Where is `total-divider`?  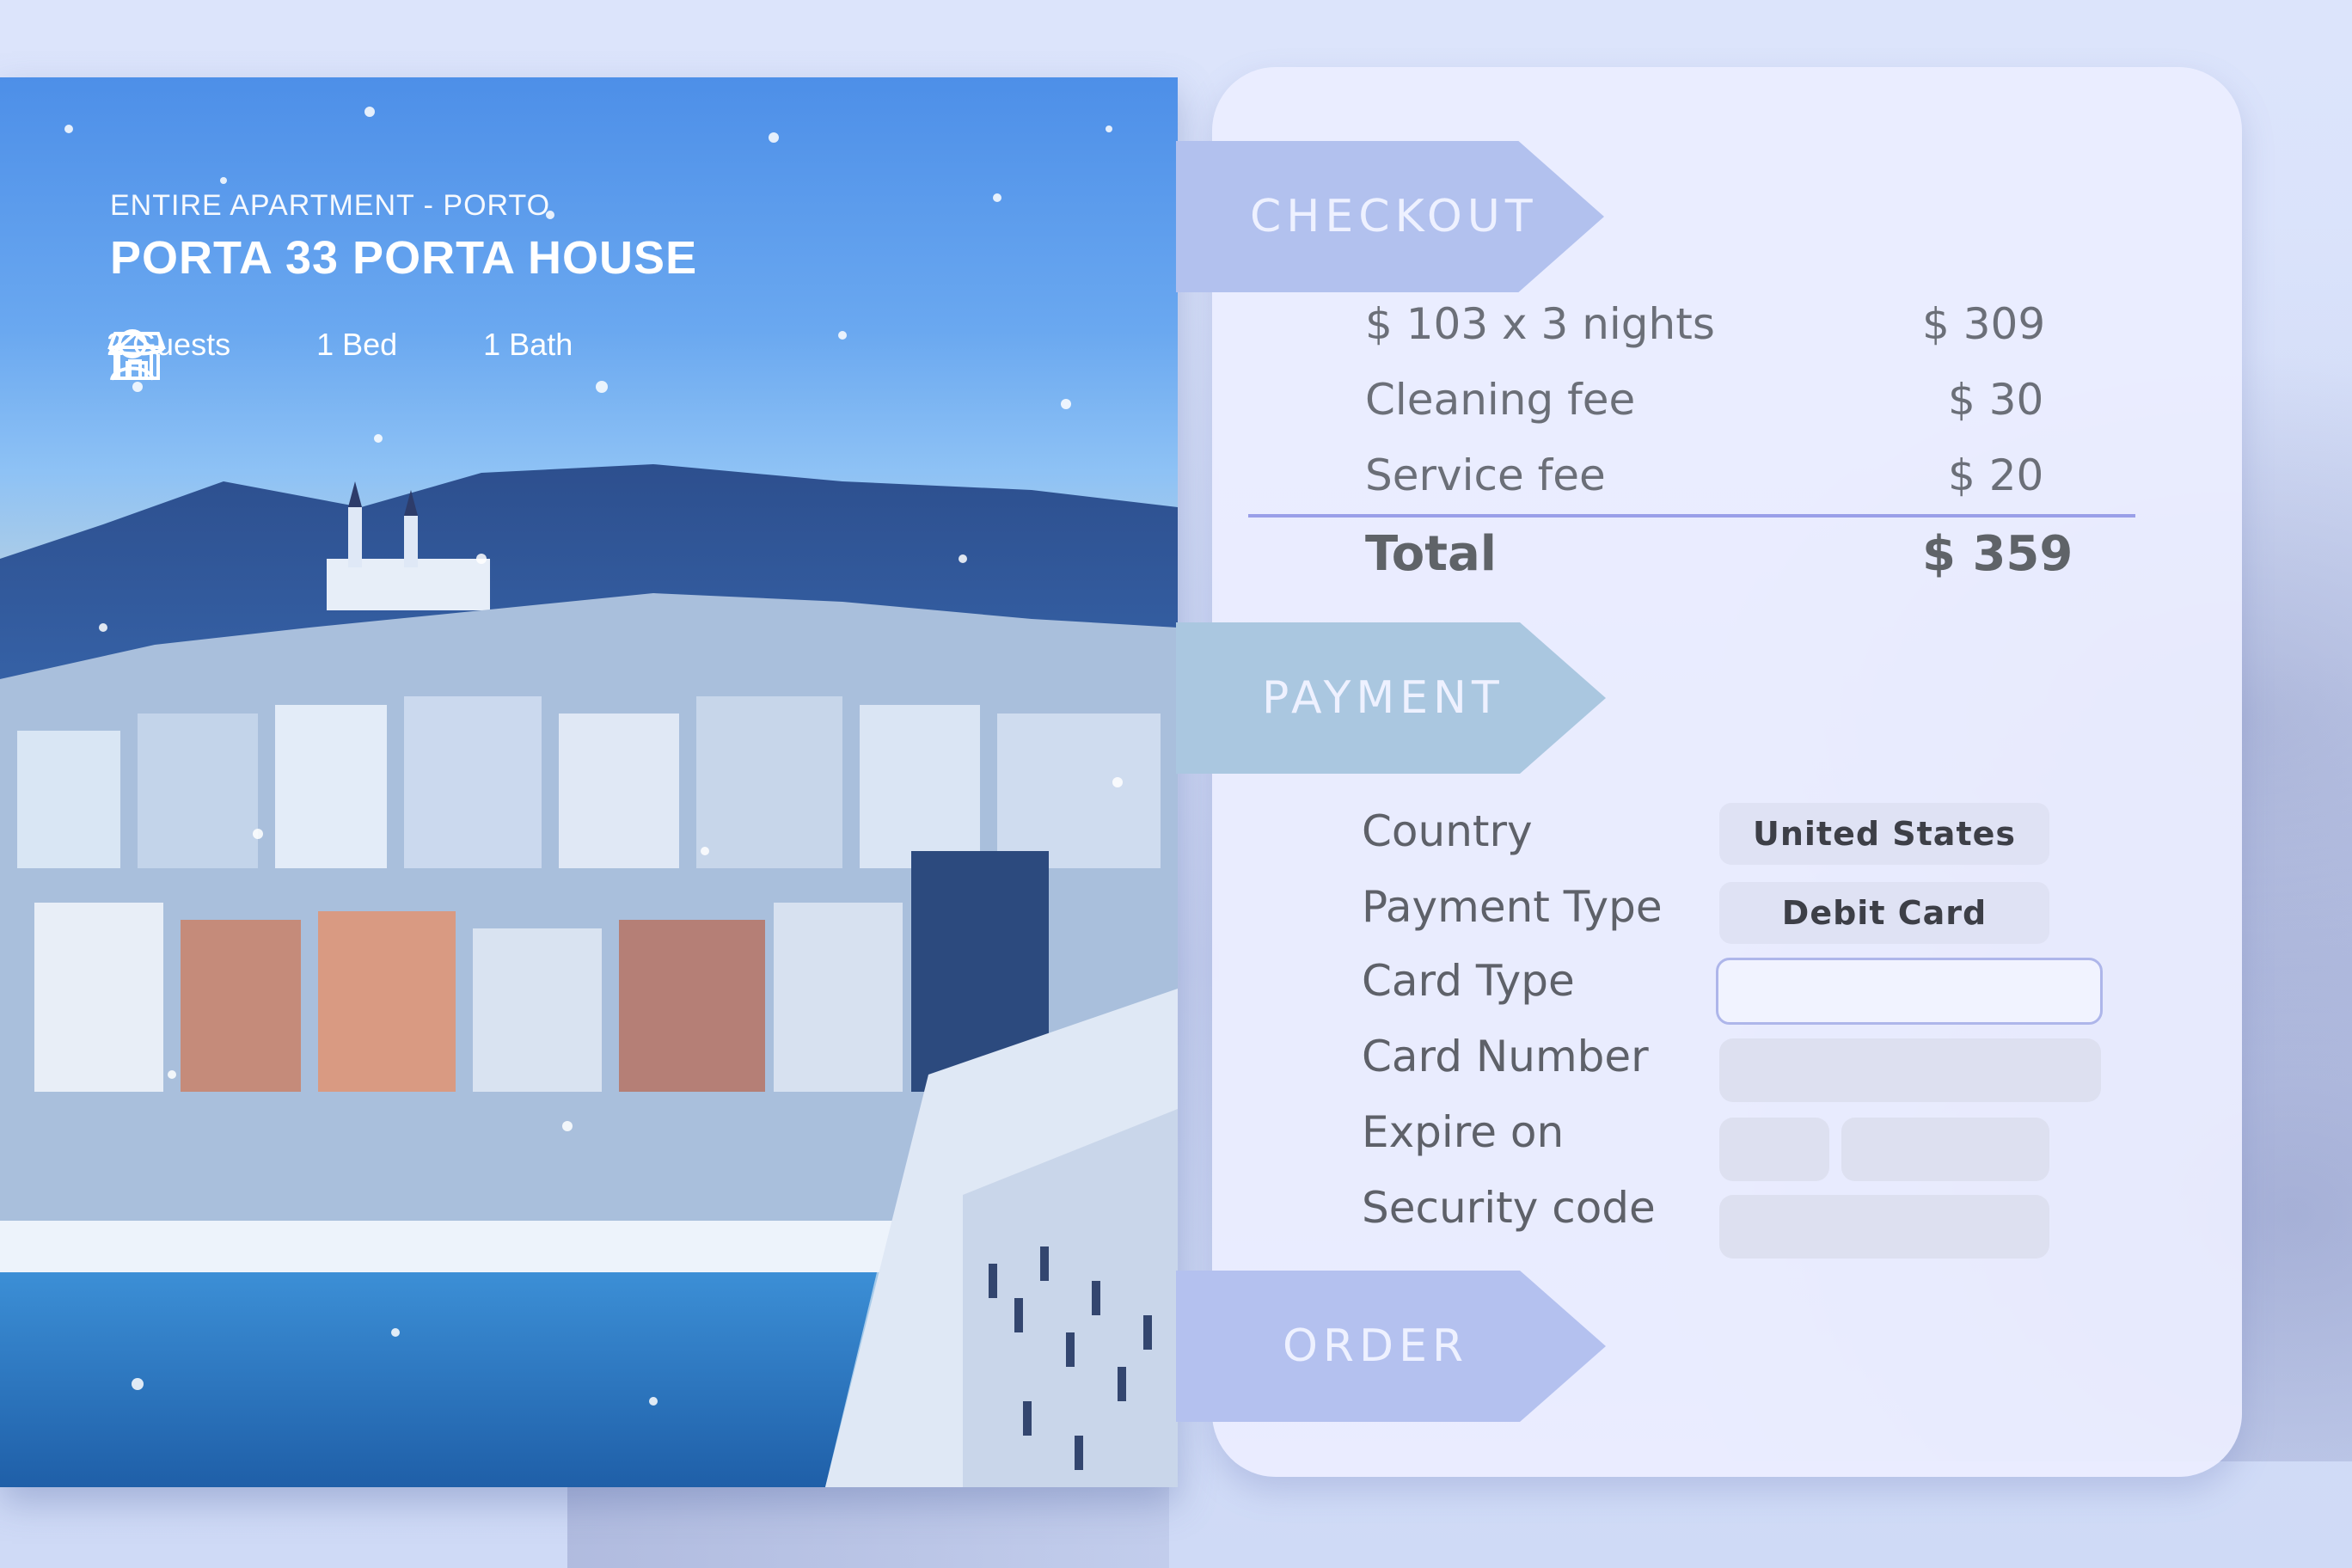
total-divider is located at coordinates (1691, 516).